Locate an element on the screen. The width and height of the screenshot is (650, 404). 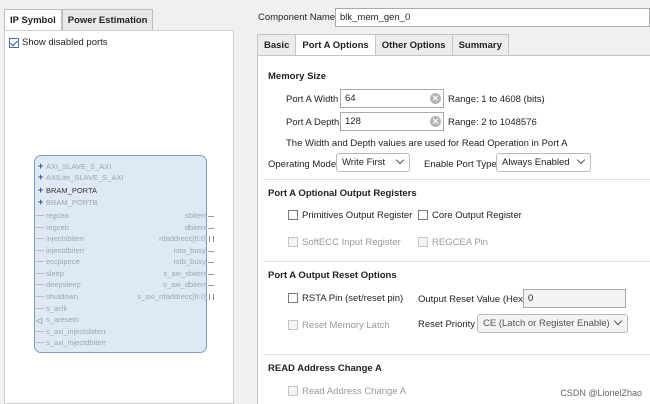
port-right-3: rsta_busy is located at coordinates (193, 250).